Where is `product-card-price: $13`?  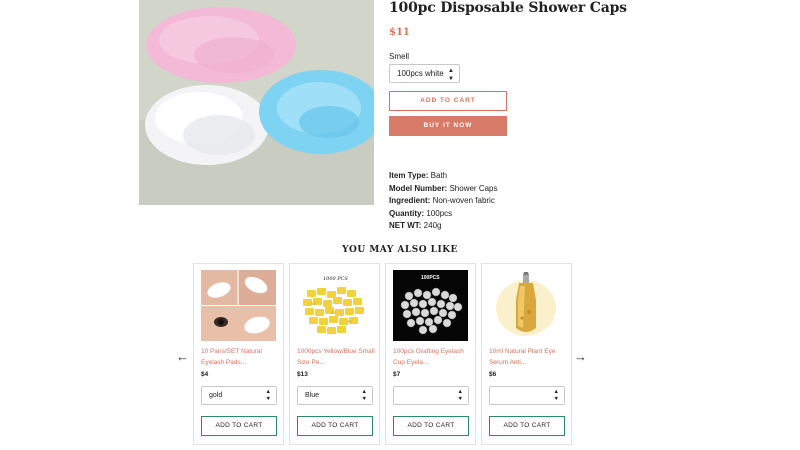 product-card-price: $13 is located at coordinates (302, 374).